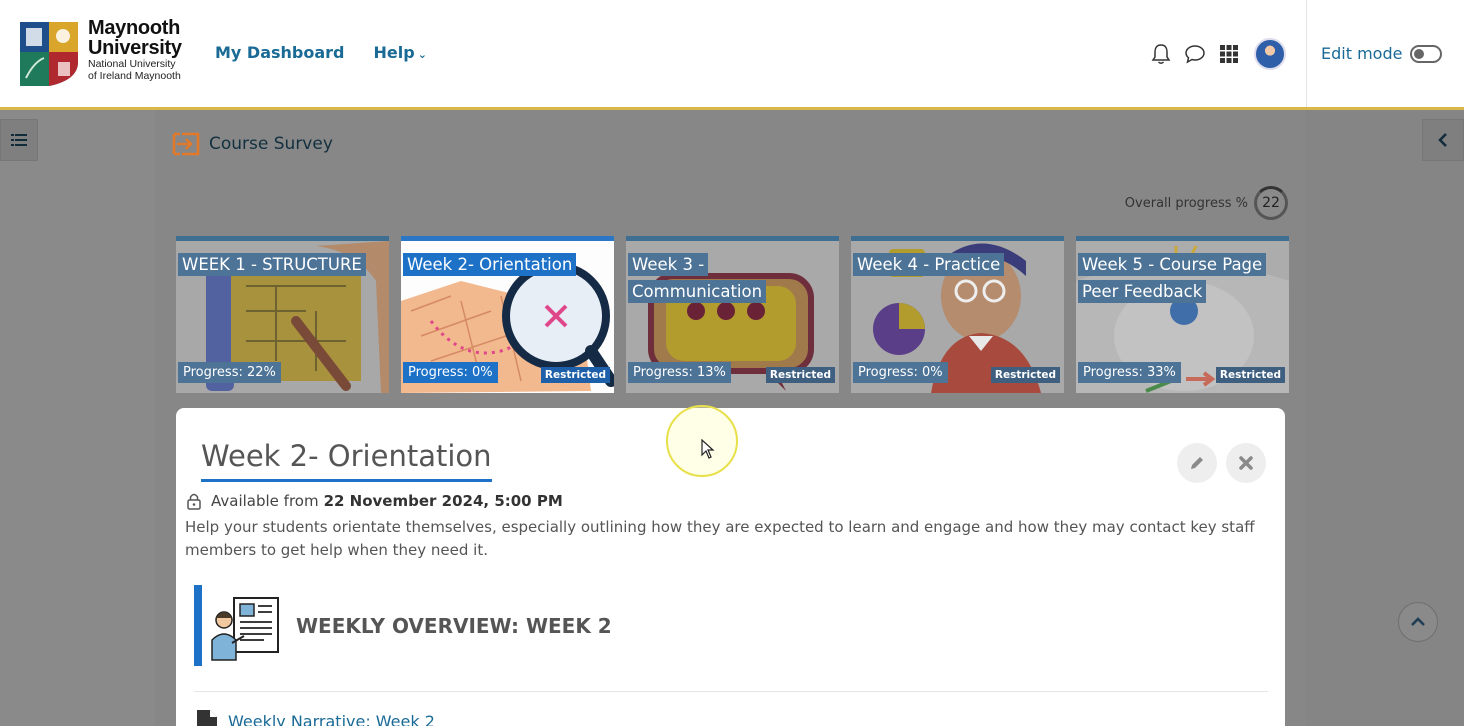 The height and width of the screenshot is (726, 1464). Describe the element at coordinates (443, 501) in the screenshot. I see `availability-date: 22 November 2024, 5:00 PM` at that location.